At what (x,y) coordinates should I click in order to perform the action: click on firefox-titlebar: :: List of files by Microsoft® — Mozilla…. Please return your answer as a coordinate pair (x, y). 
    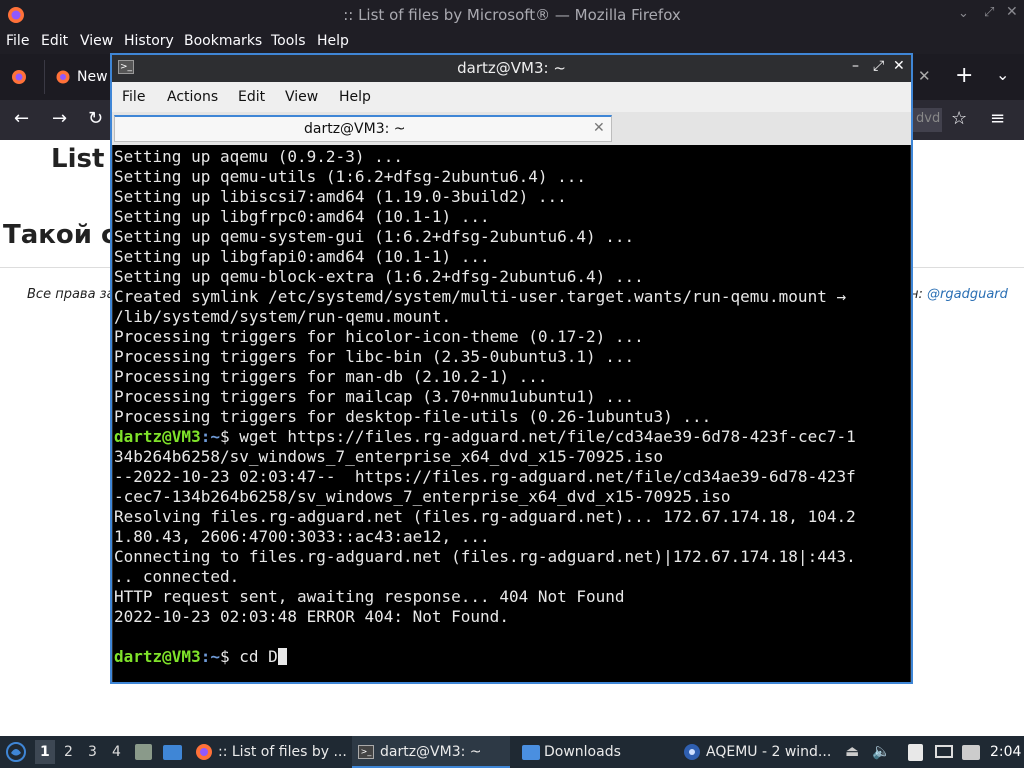
    Looking at the image, I should click on (512, 15).